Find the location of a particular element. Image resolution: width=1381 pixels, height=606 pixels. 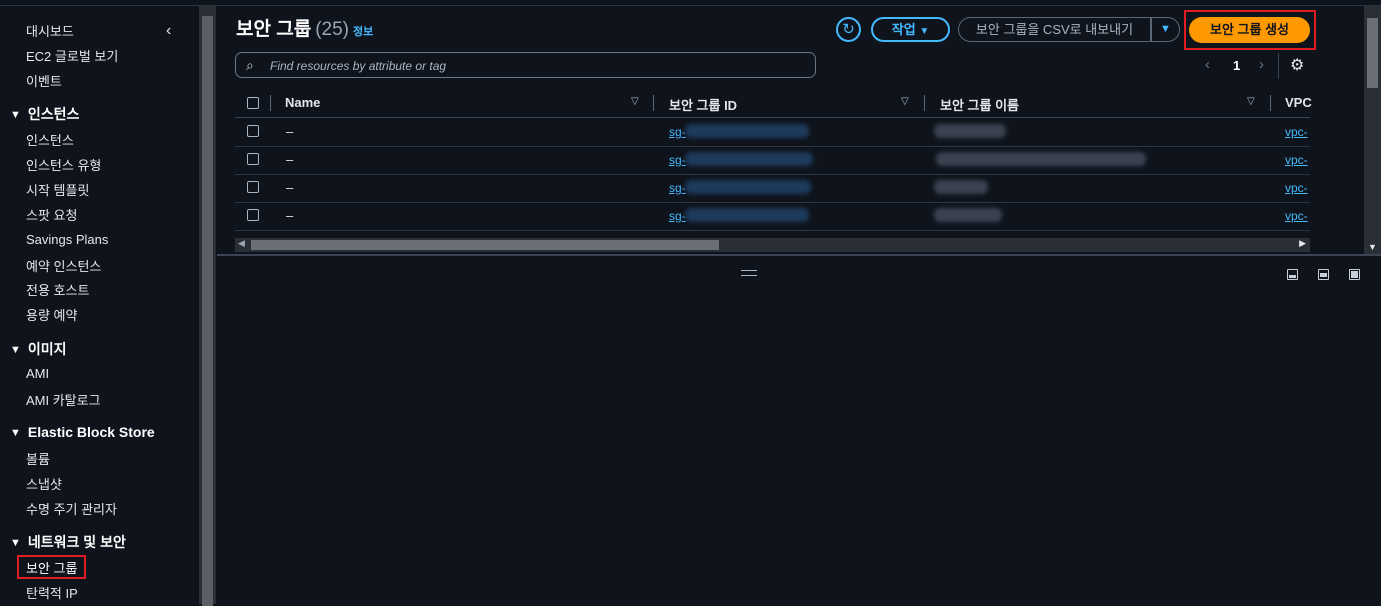

previous-page-icon: ‹ is located at coordinates (1207, 64).